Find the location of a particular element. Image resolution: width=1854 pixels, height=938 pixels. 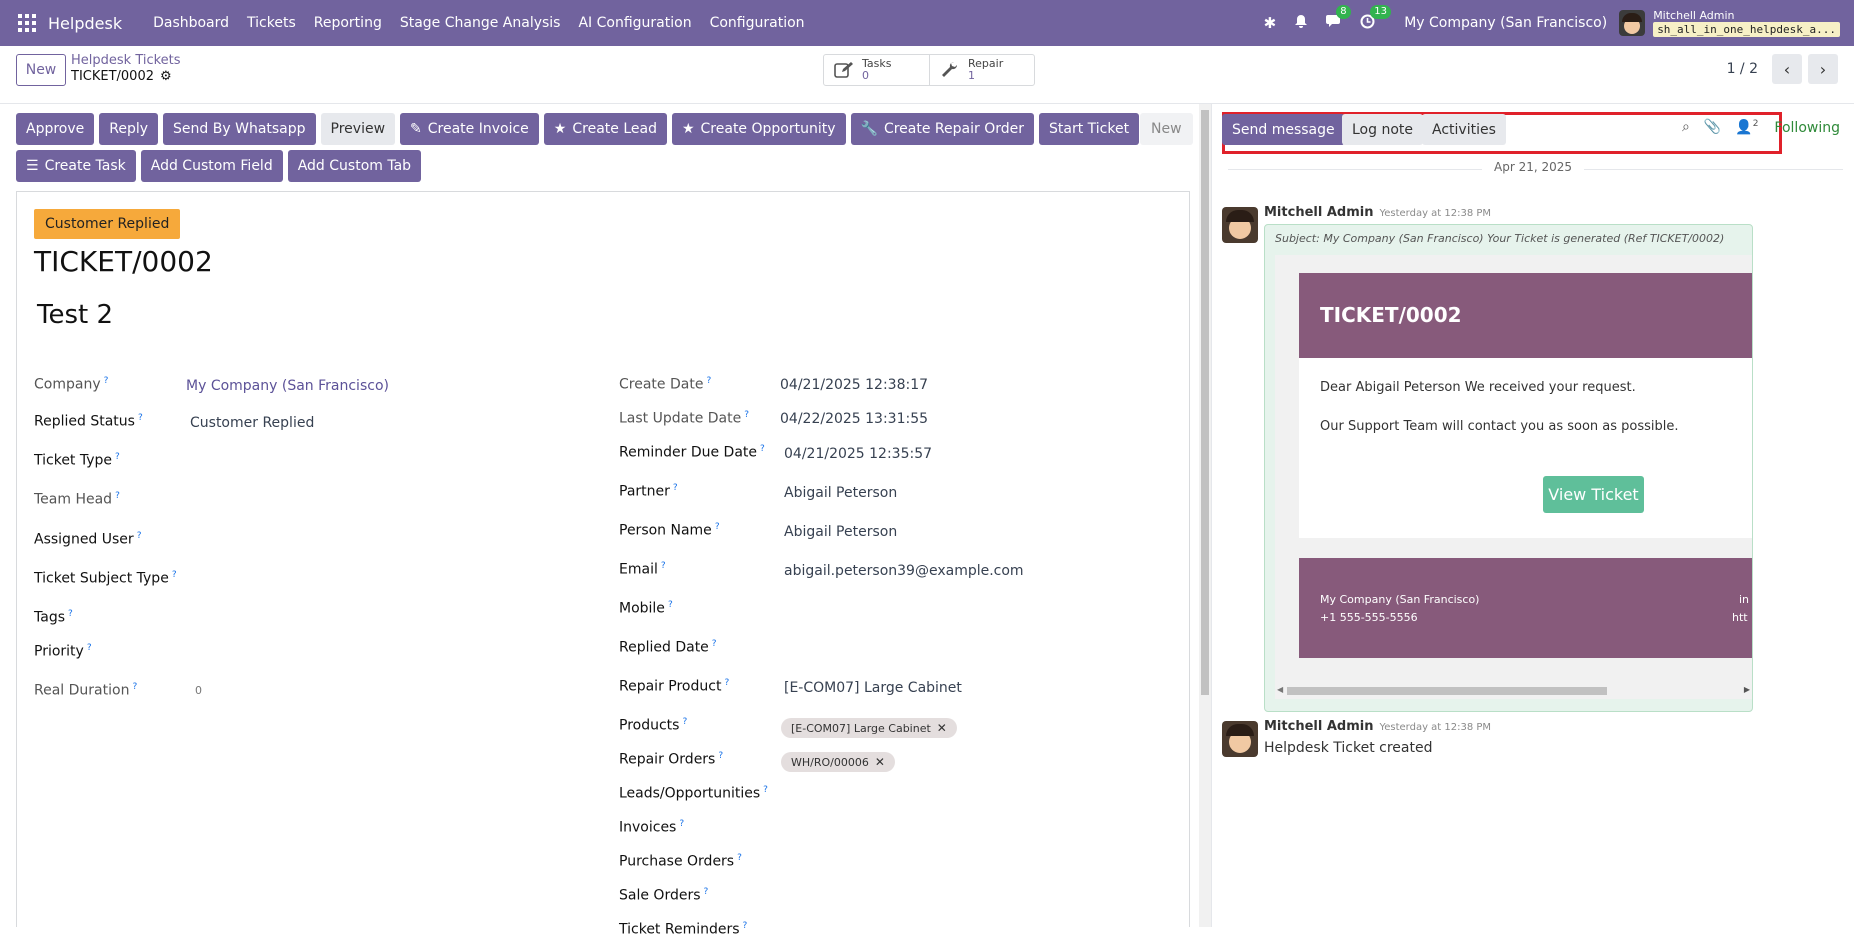

menu-tickets: Tickets is located at coordinates (271, 23).